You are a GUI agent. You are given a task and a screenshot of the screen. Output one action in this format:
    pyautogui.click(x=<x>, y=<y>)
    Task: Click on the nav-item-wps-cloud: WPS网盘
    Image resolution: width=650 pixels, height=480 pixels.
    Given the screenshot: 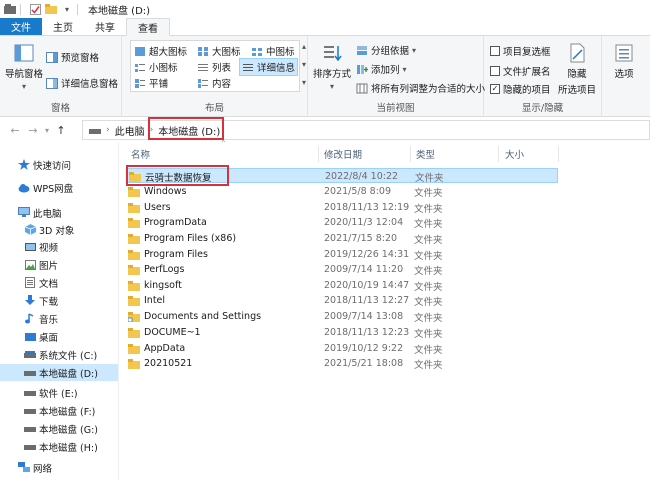 What is the action you would take?
    pyautogui.click(x=59, y=187)
    